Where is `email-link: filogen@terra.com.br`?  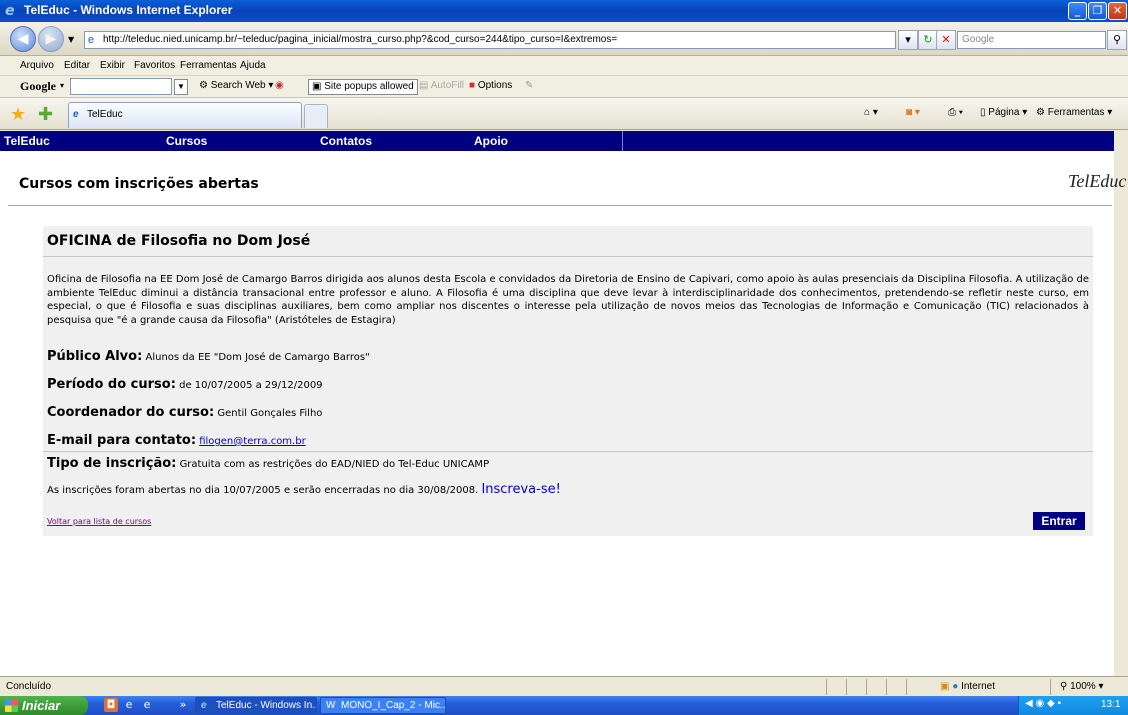 email-link: filogen@terra.com.br is located at coordinates (252, 441).